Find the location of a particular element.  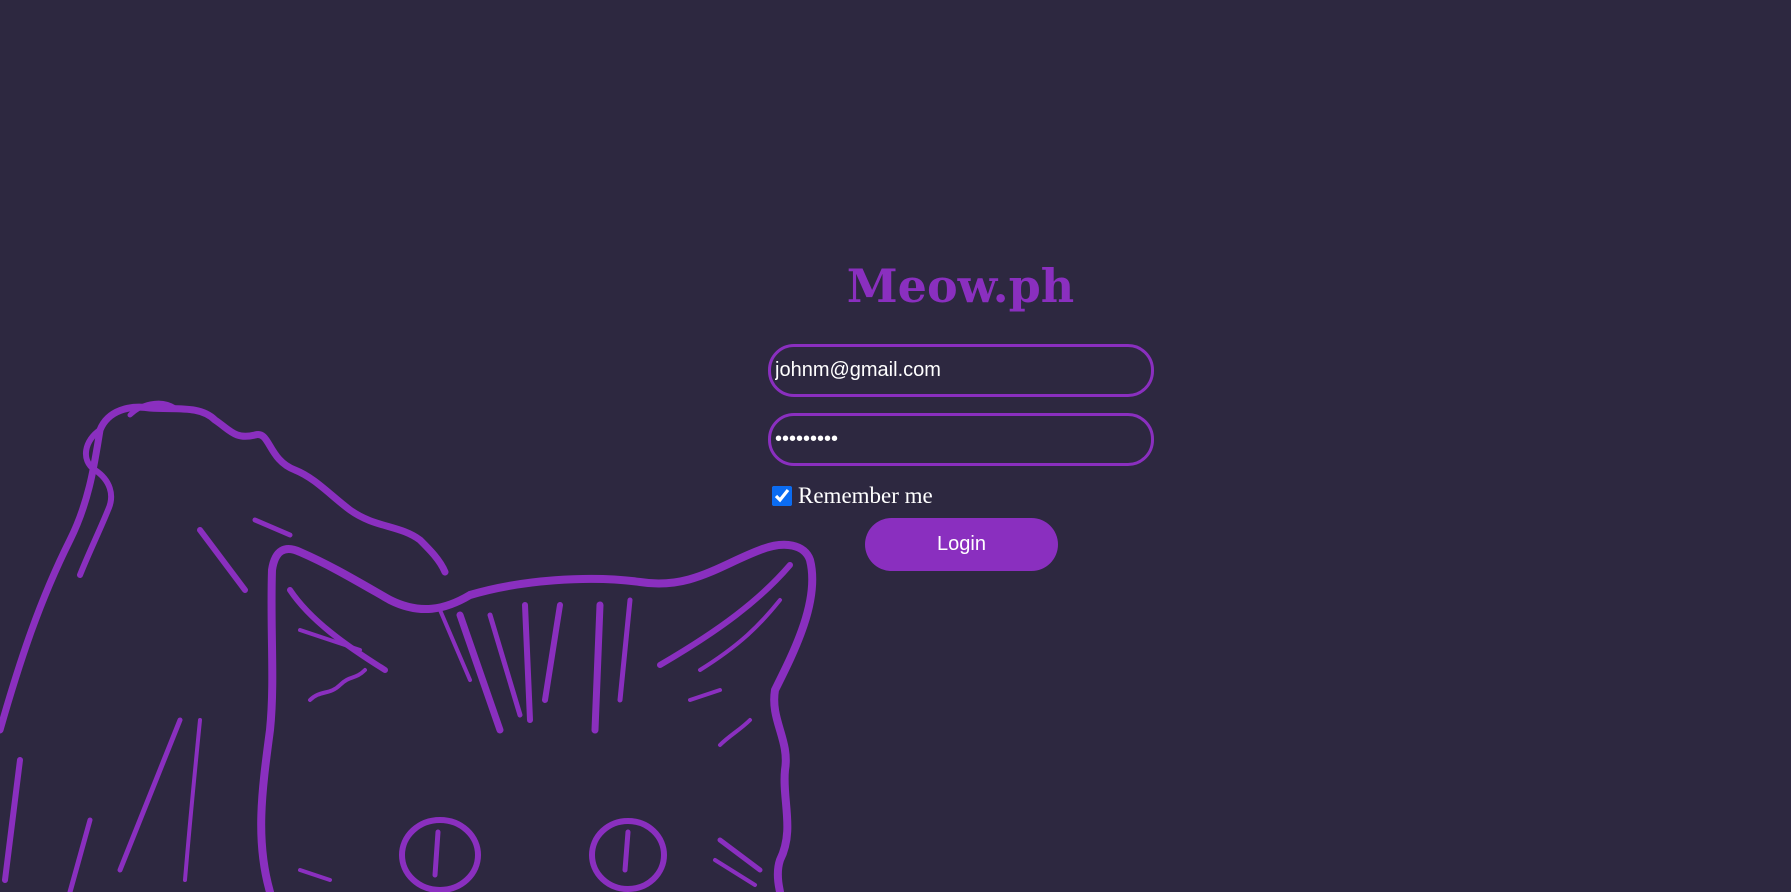

login-button: Login is located at coordinates (961, 544).